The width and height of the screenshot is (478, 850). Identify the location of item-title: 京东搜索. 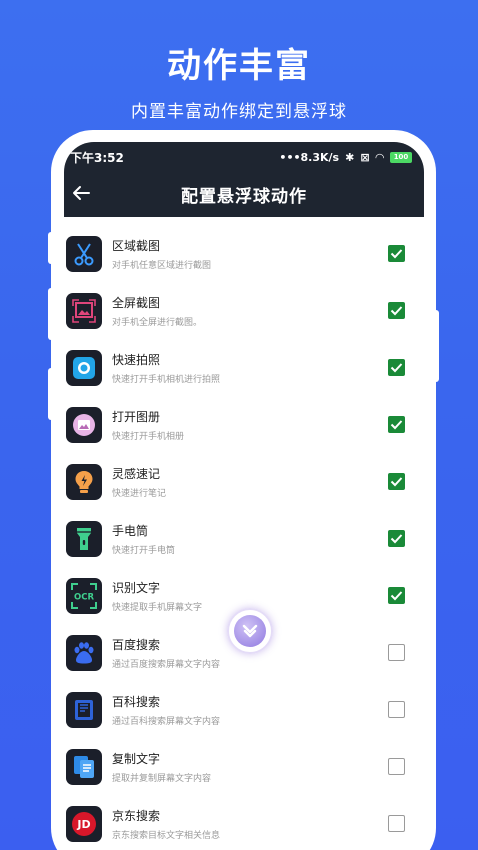
(136, 815).